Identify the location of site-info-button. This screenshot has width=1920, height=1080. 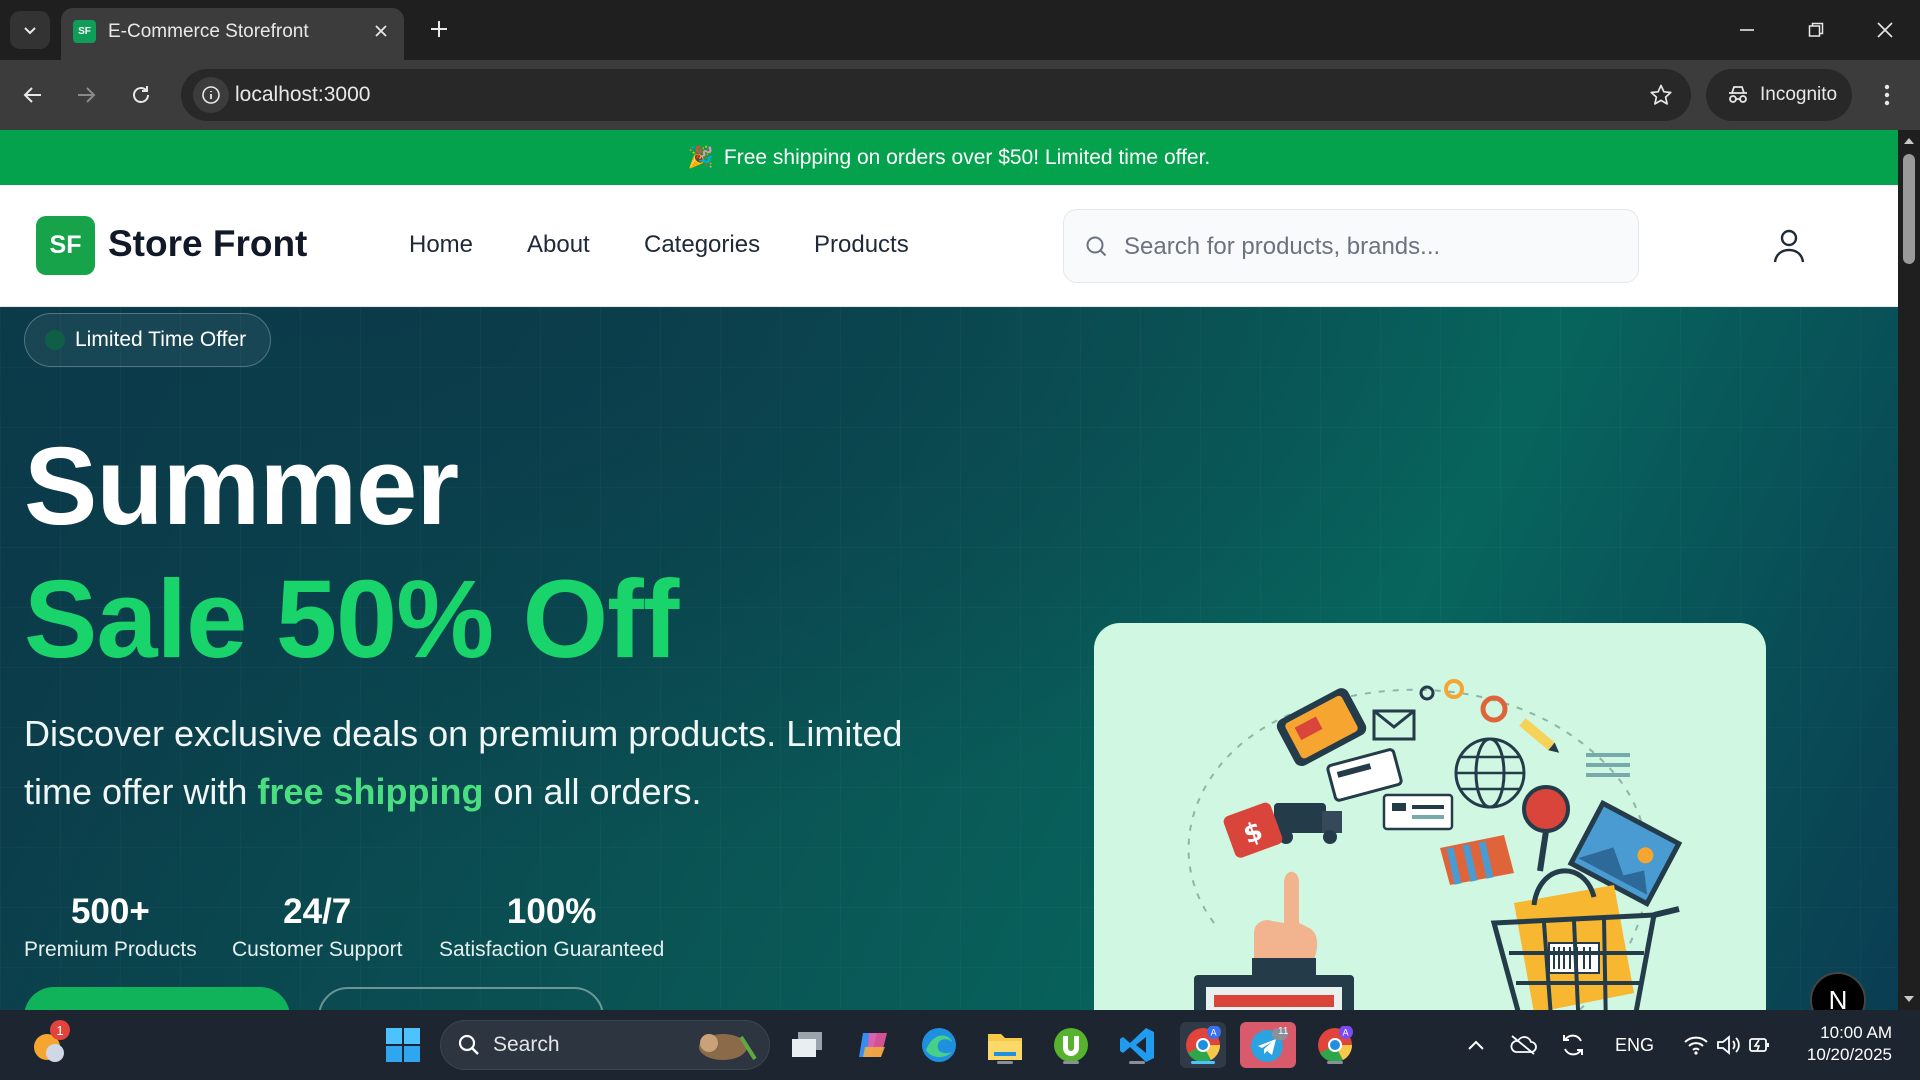
(211, 95).